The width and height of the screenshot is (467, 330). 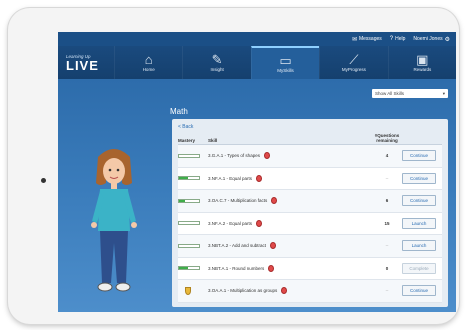 What do you see at coordinates (213, 140) in the screenshot?
I see `header-skill: Skill` at bounding box center [213, 140].